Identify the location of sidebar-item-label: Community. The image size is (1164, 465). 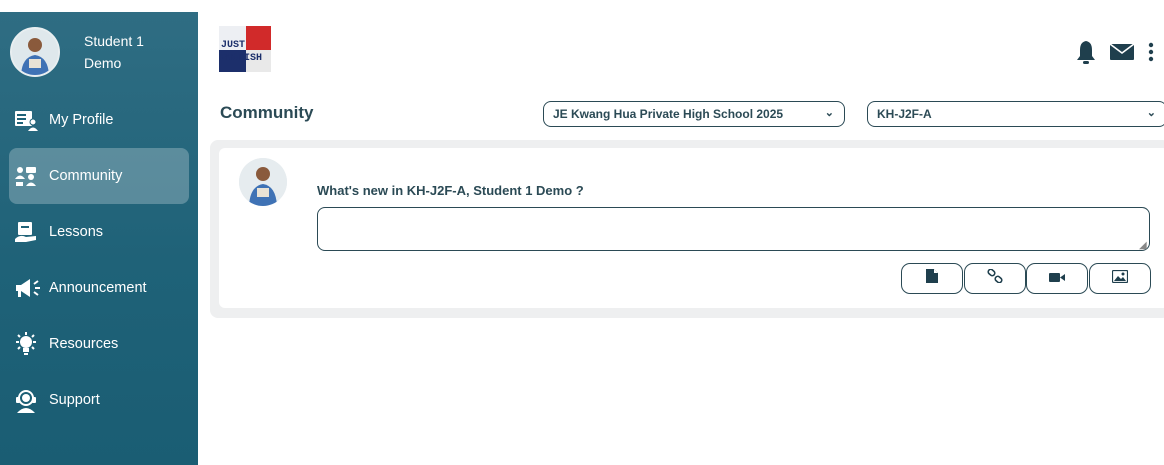
(86, 176).